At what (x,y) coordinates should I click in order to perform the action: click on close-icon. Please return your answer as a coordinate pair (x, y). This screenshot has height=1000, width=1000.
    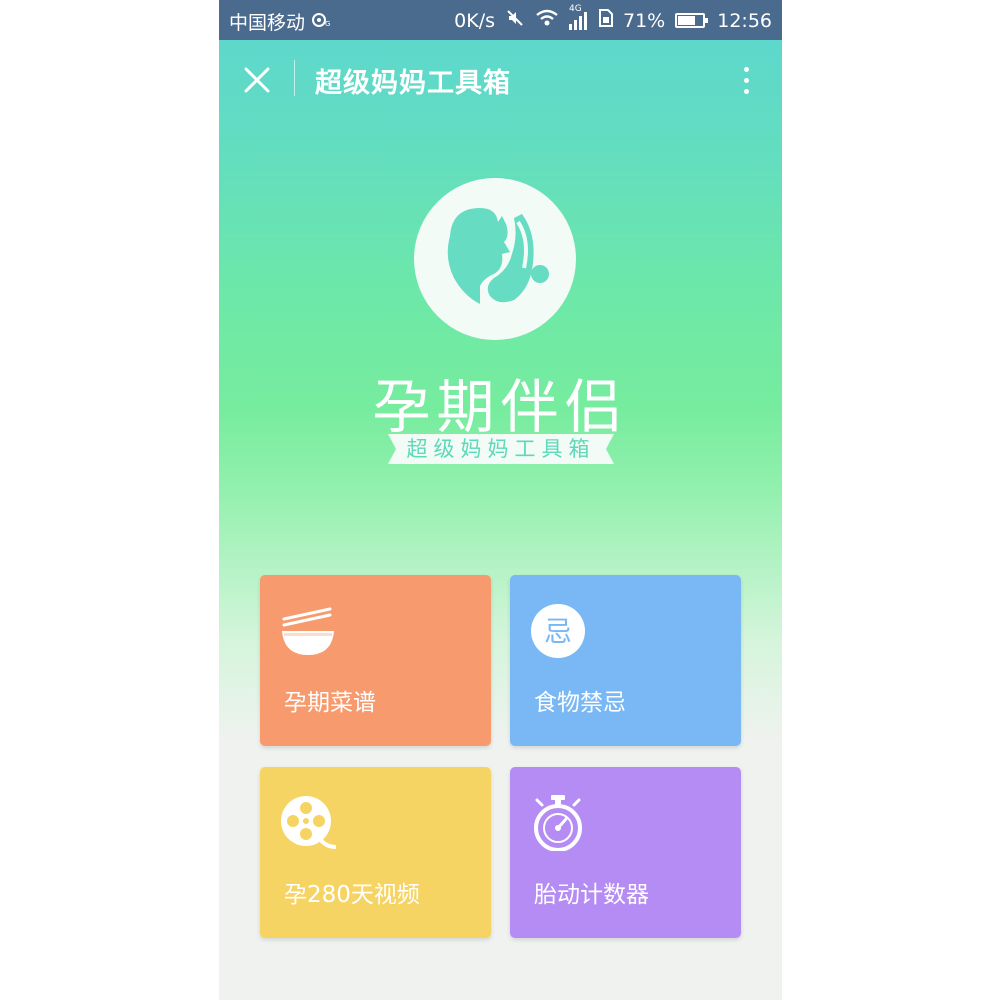
    Looking at the image, I should click on (257, 80).